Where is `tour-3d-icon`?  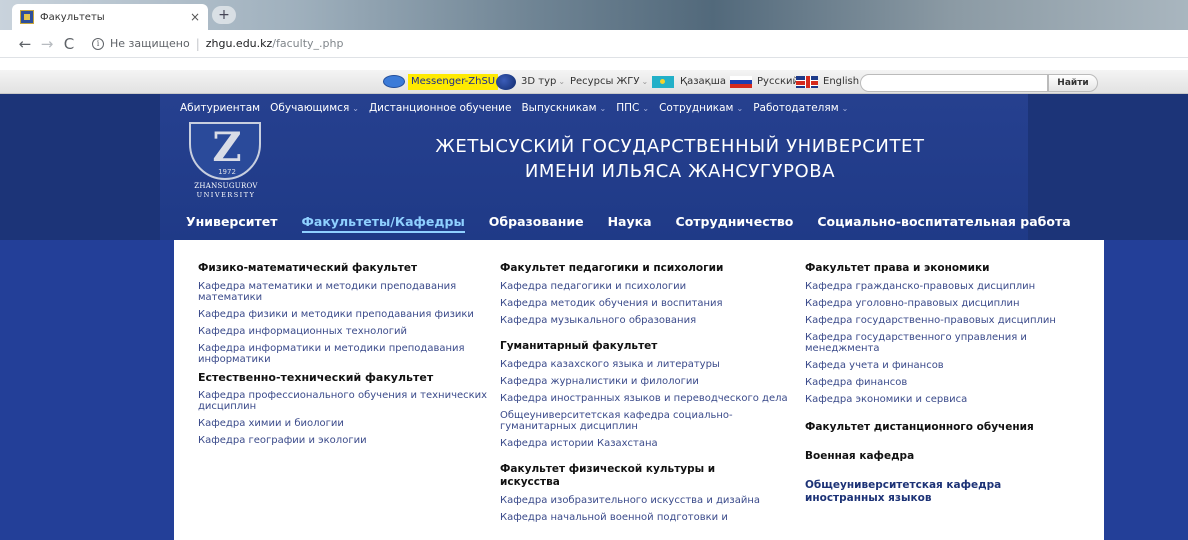 tour-3d-icon is located at coordinates (506, 82).